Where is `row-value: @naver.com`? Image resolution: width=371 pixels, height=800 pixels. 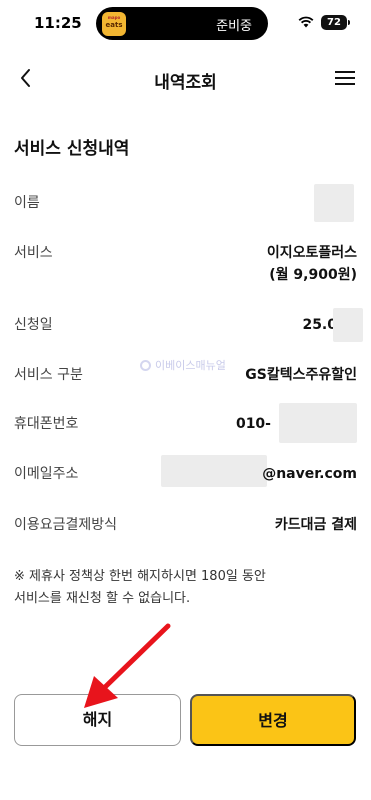
row-value: @naver.com is located at coordinates (309, 474).